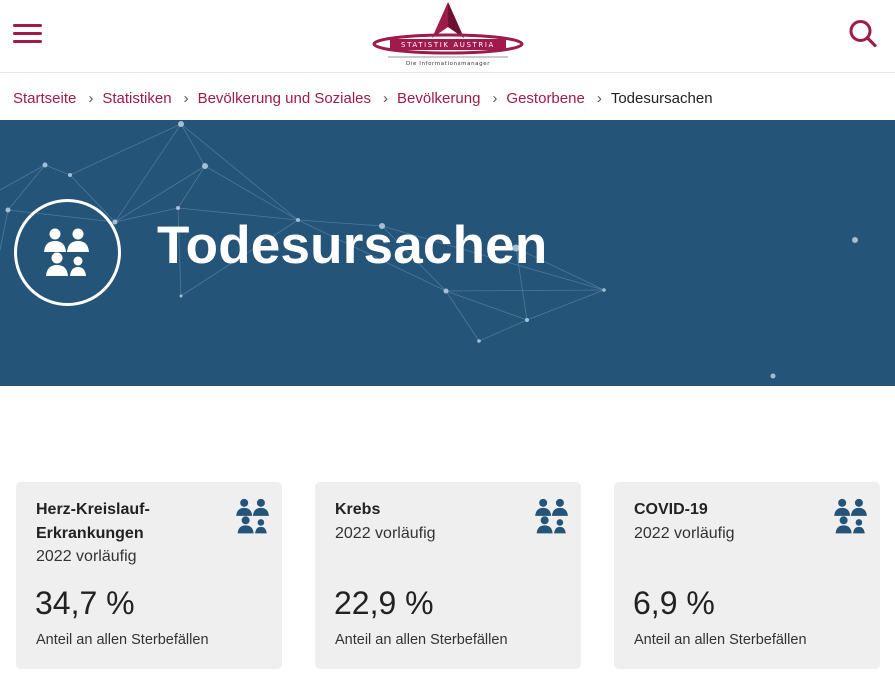 The width and height of the screenshot is (895, 687). I want to click on breadcrumb-link-bevoelkerung: Bevölkerung, so click(438, 98).